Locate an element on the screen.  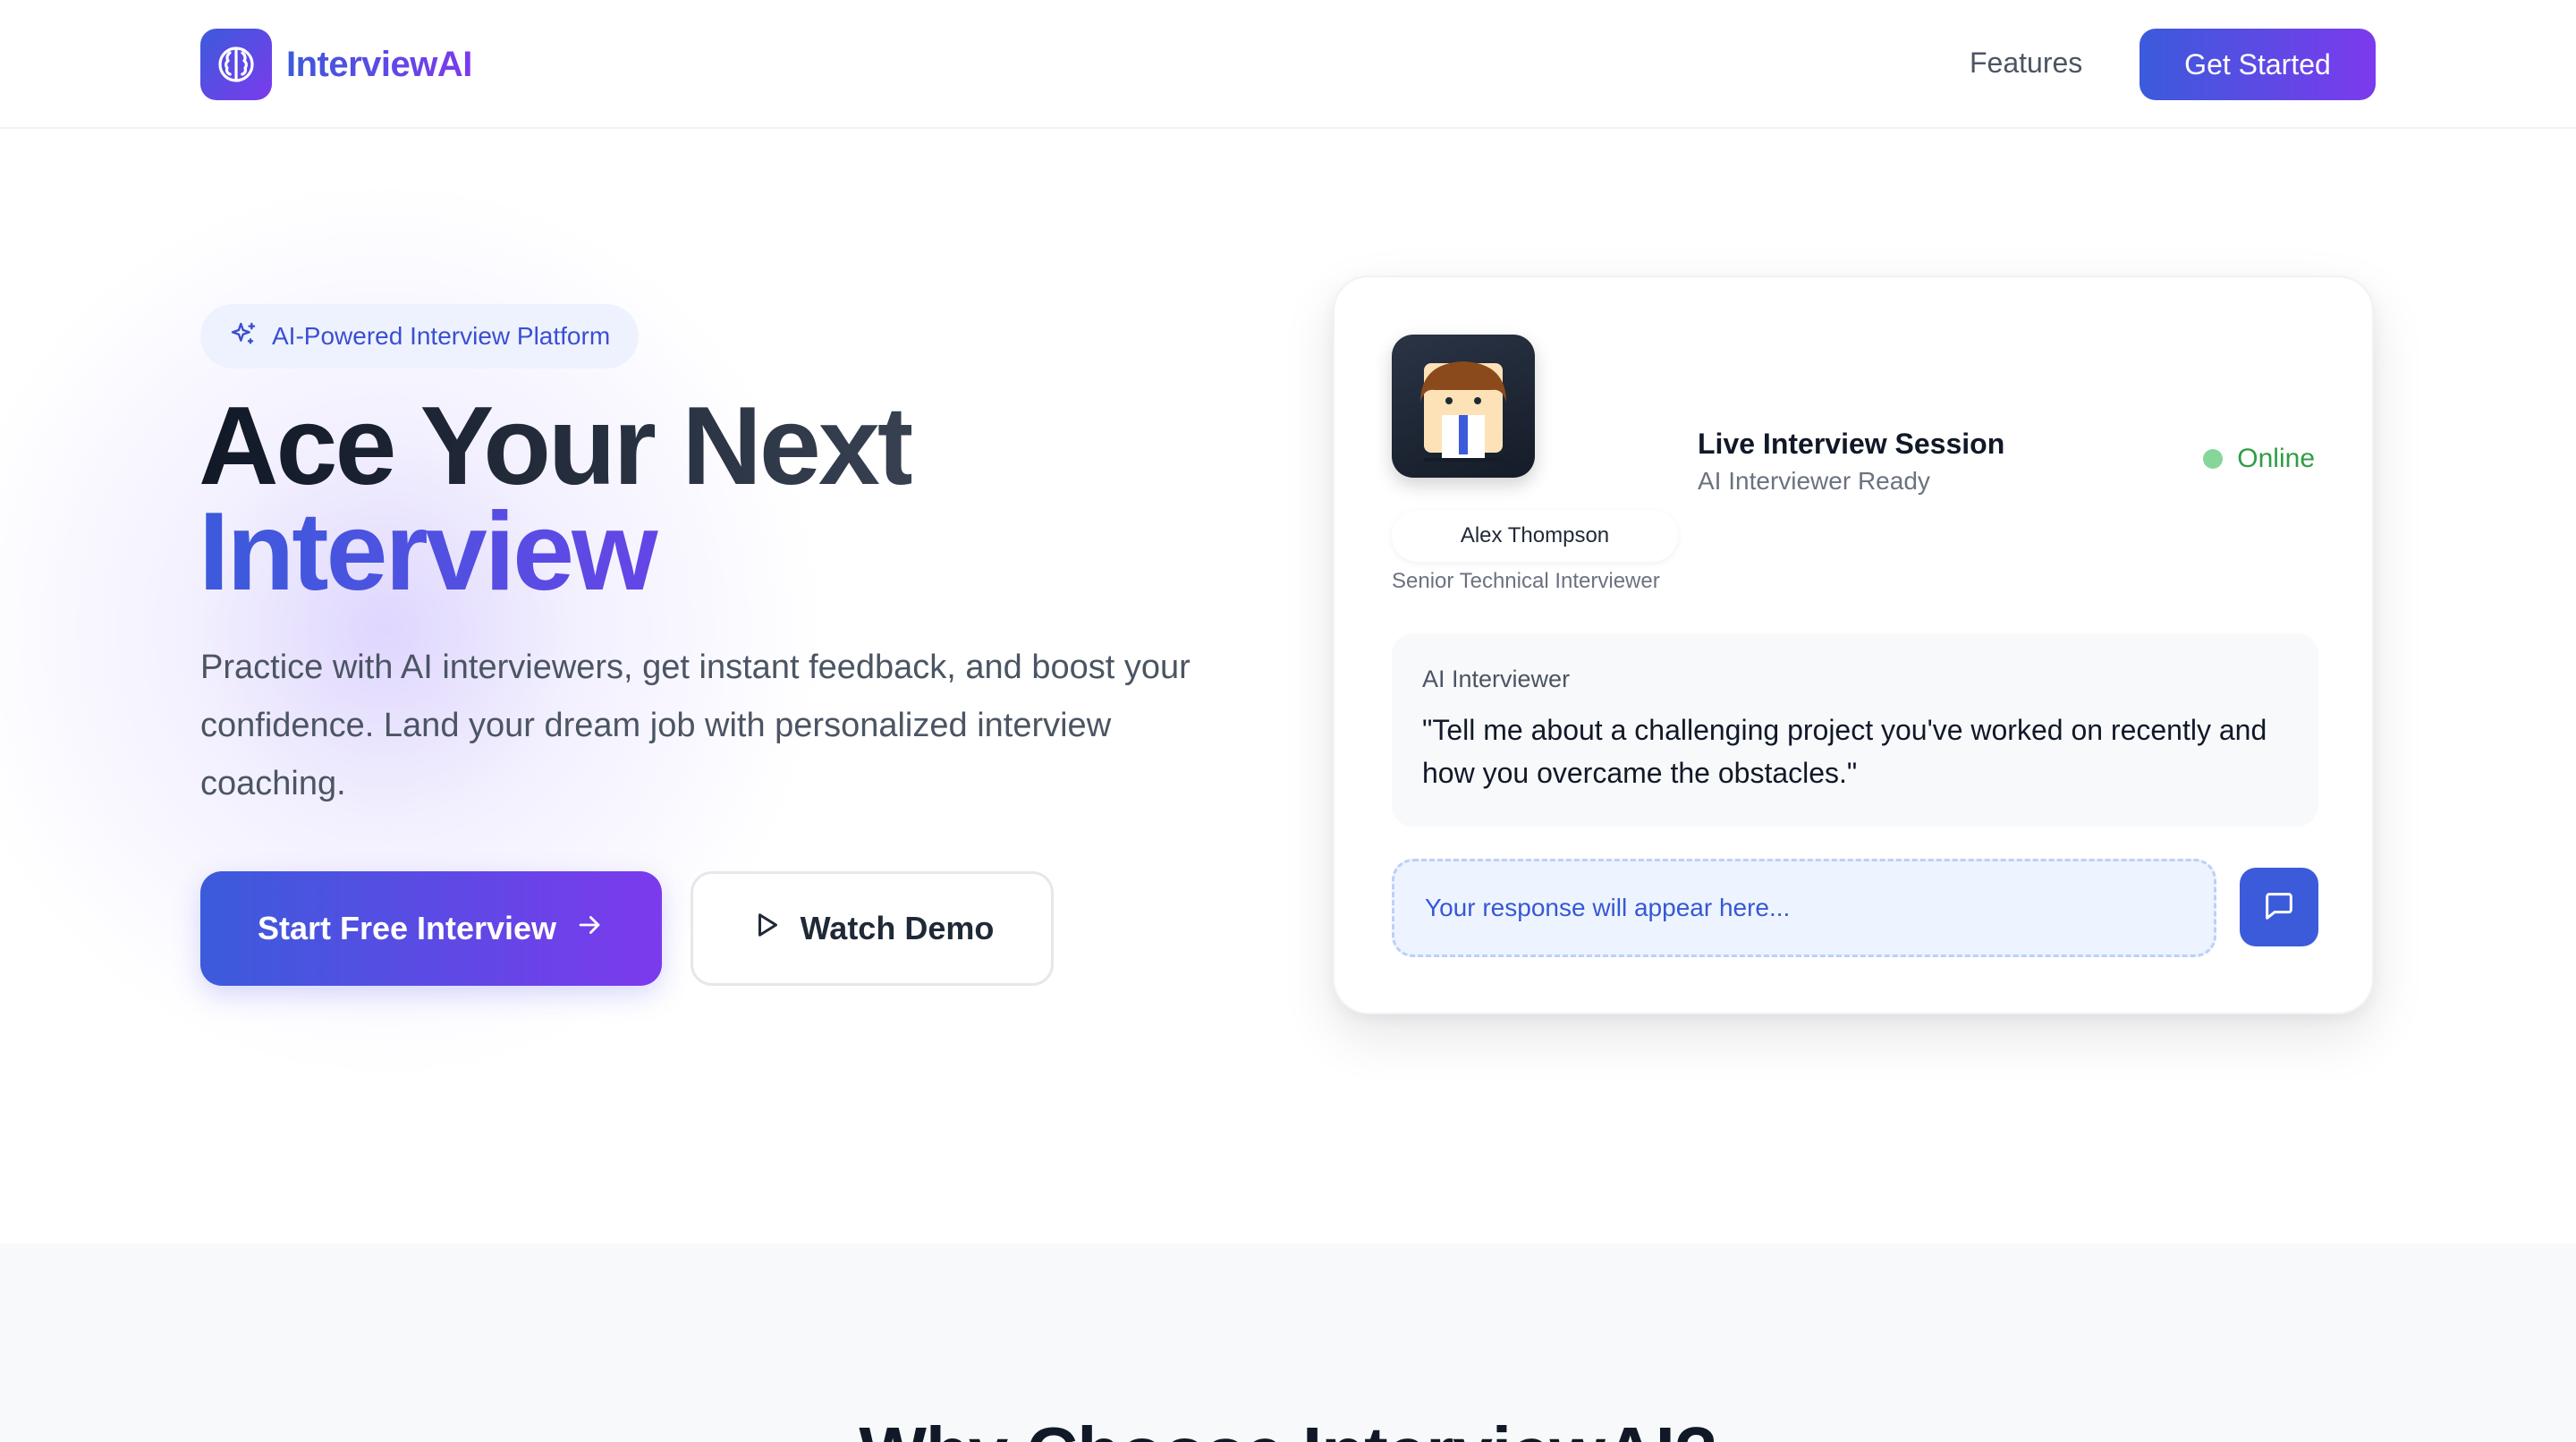
badge-label: AI-Powered Interview Platform is located at coordinates (441, 336).